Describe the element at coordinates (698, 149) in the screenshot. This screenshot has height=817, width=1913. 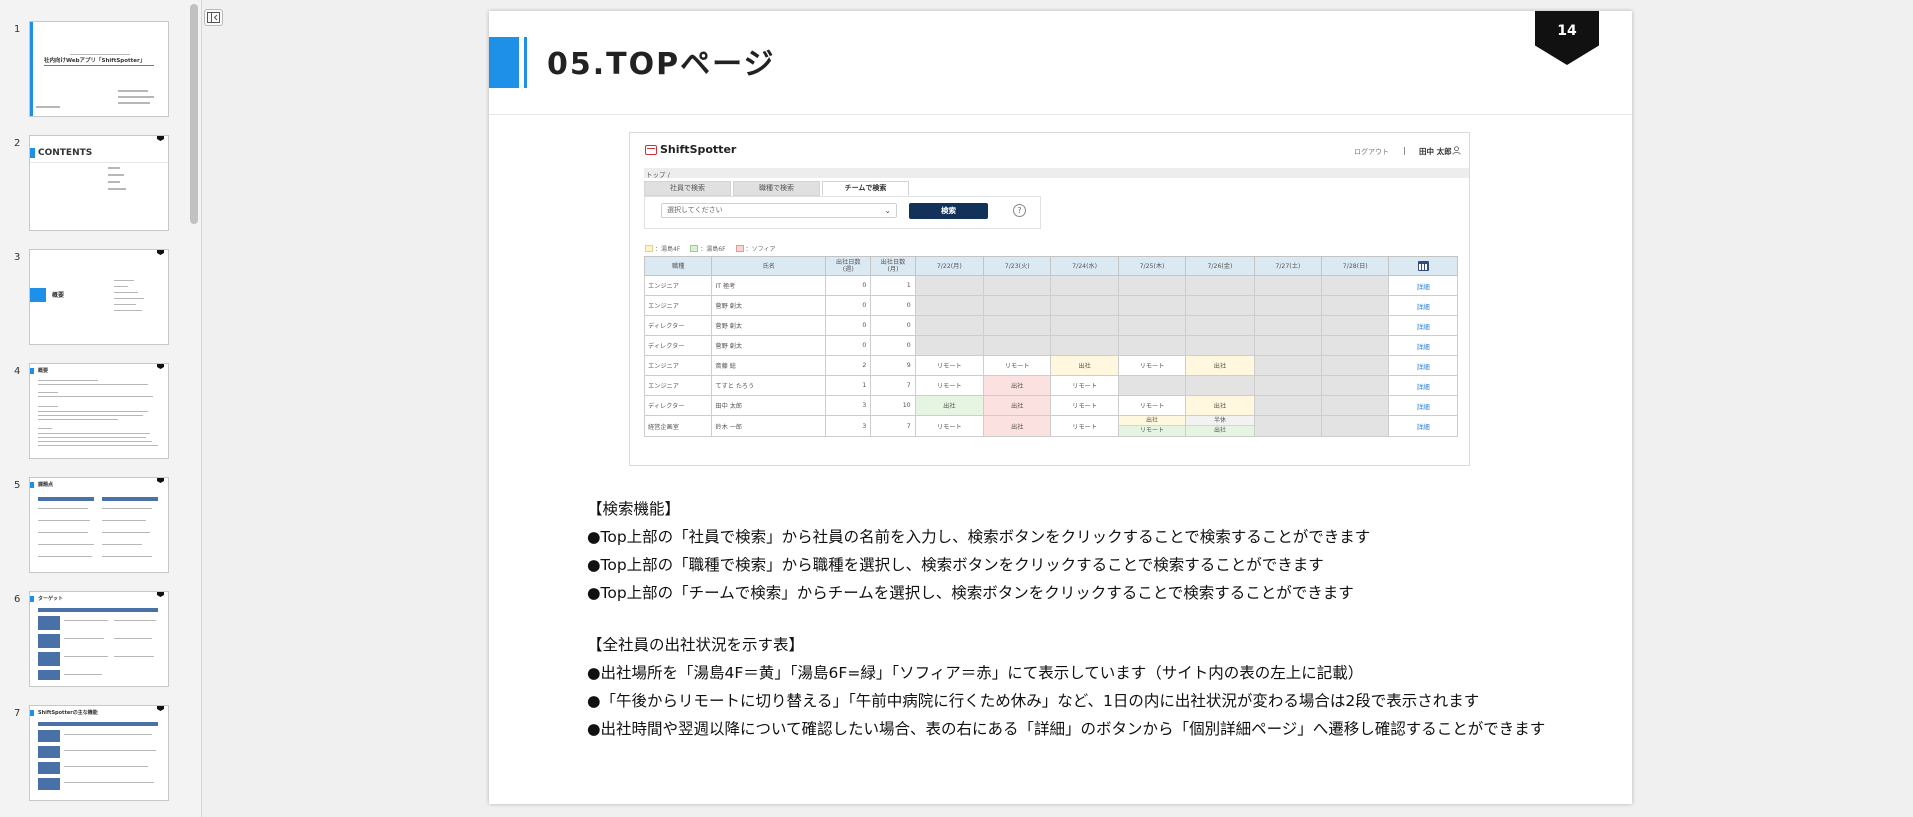
I see `app-logo-text: ShiftSpotter` at that location.